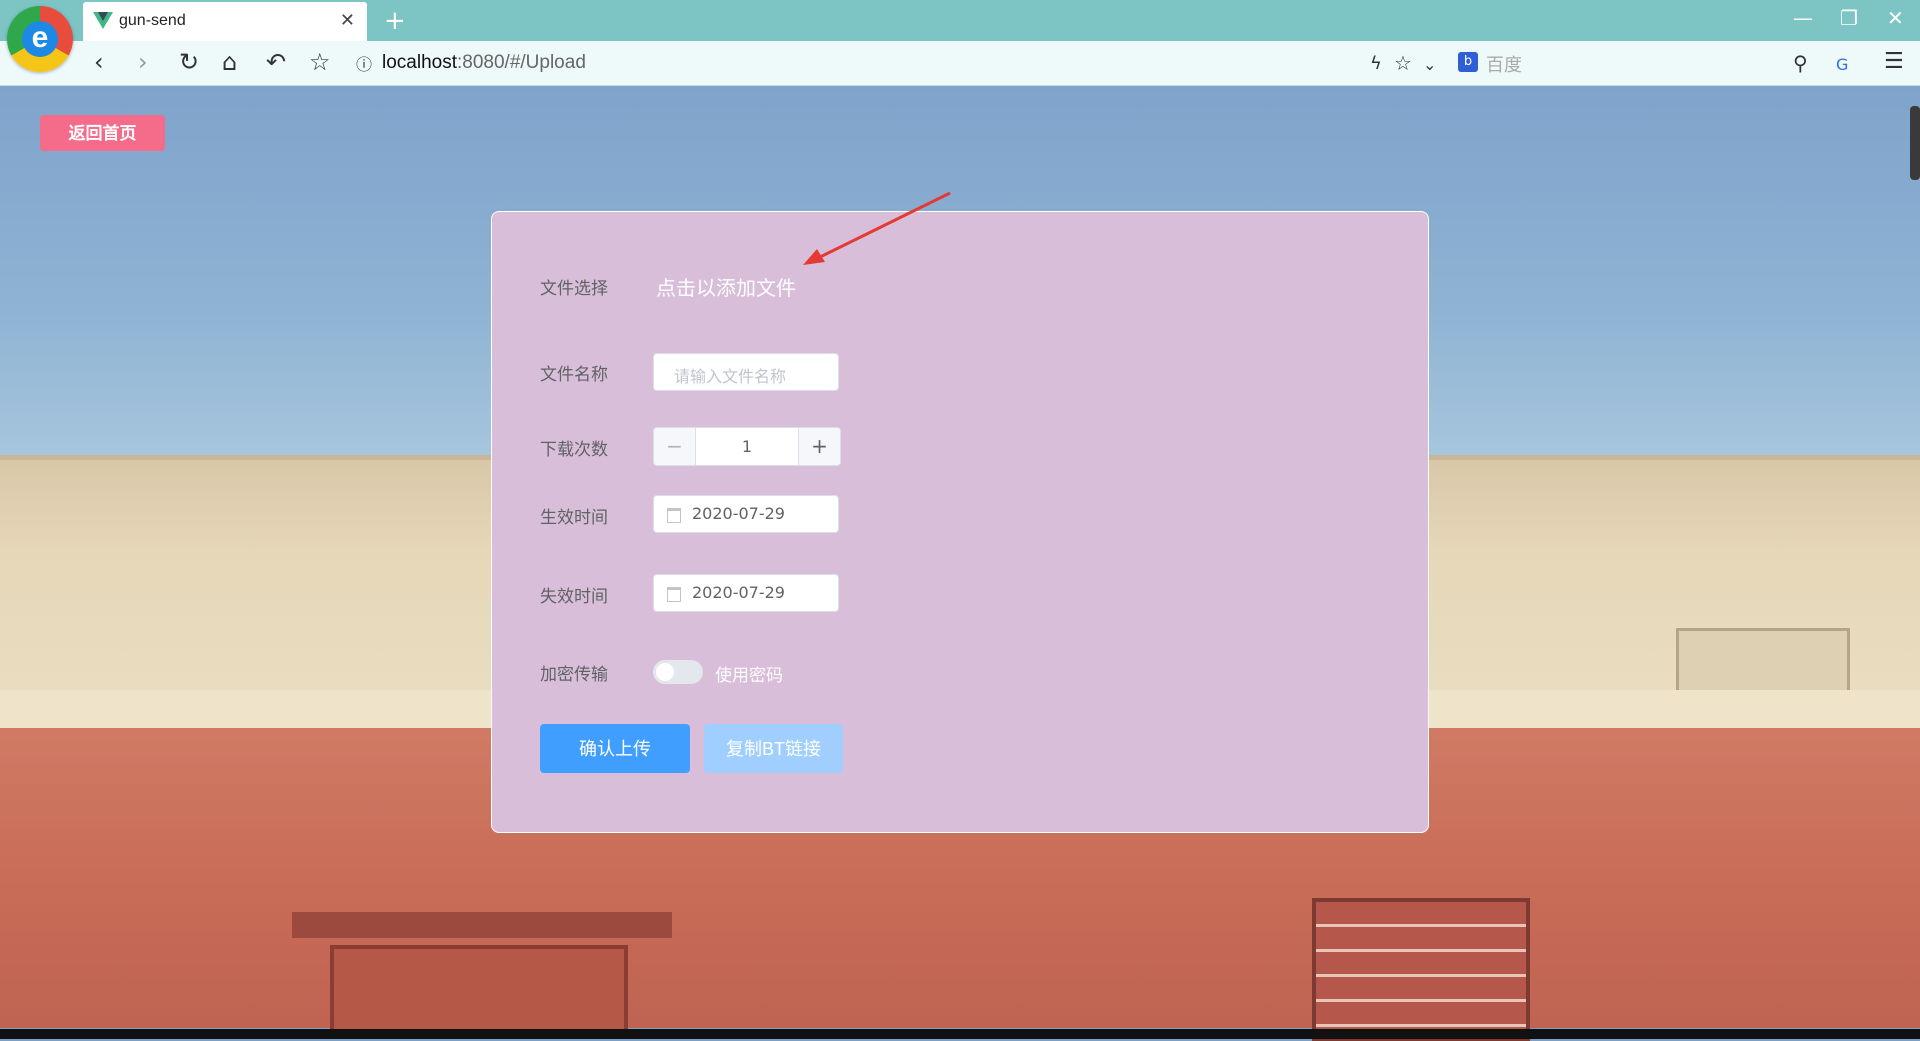  Describe the element at coordinates (1468, 62) in the screenshot. I see `baidu-icon: b` at that location.